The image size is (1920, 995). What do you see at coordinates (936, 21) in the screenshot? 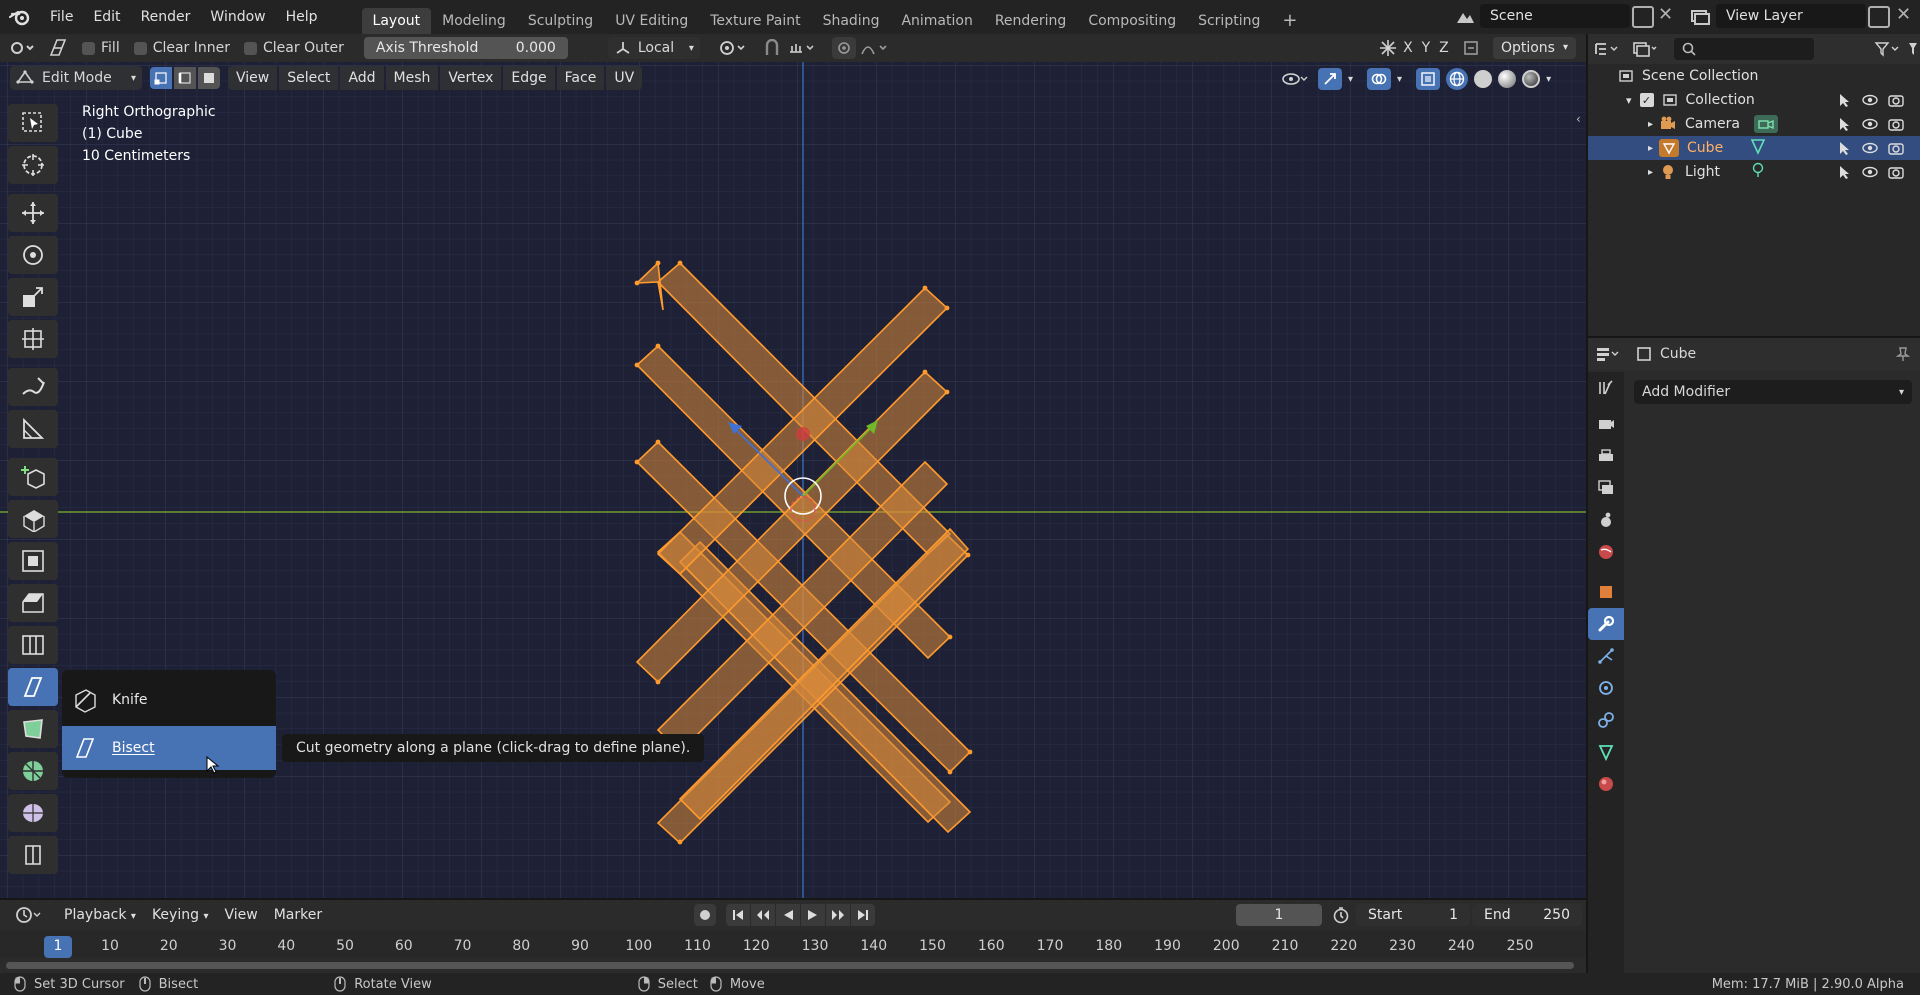
I see `tab-animation: Animation` at bounding box center [936, 21].